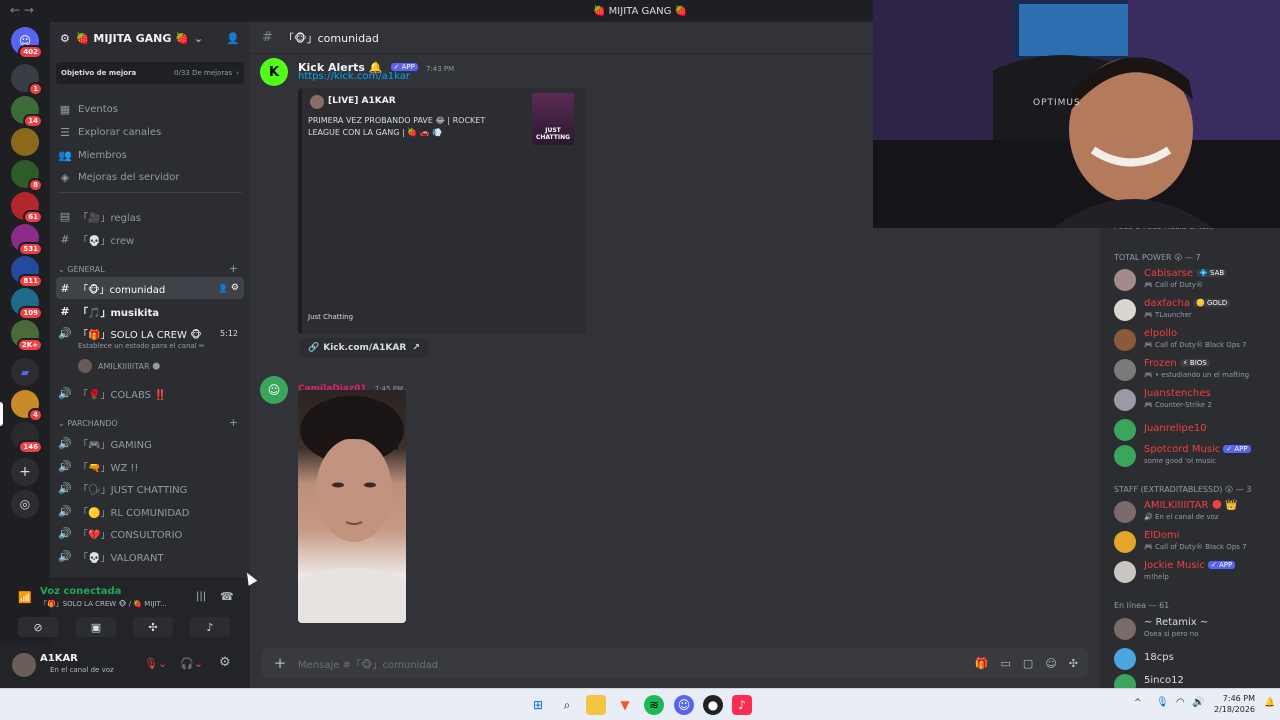 Image resolution: width=1280 pixels, height=720 pixels. What do you see at coordinates (141, 346) in the screenshot?
I see `voice-status-hint: Establece un estado para el canal ✏` at bounding box center [141, 346].